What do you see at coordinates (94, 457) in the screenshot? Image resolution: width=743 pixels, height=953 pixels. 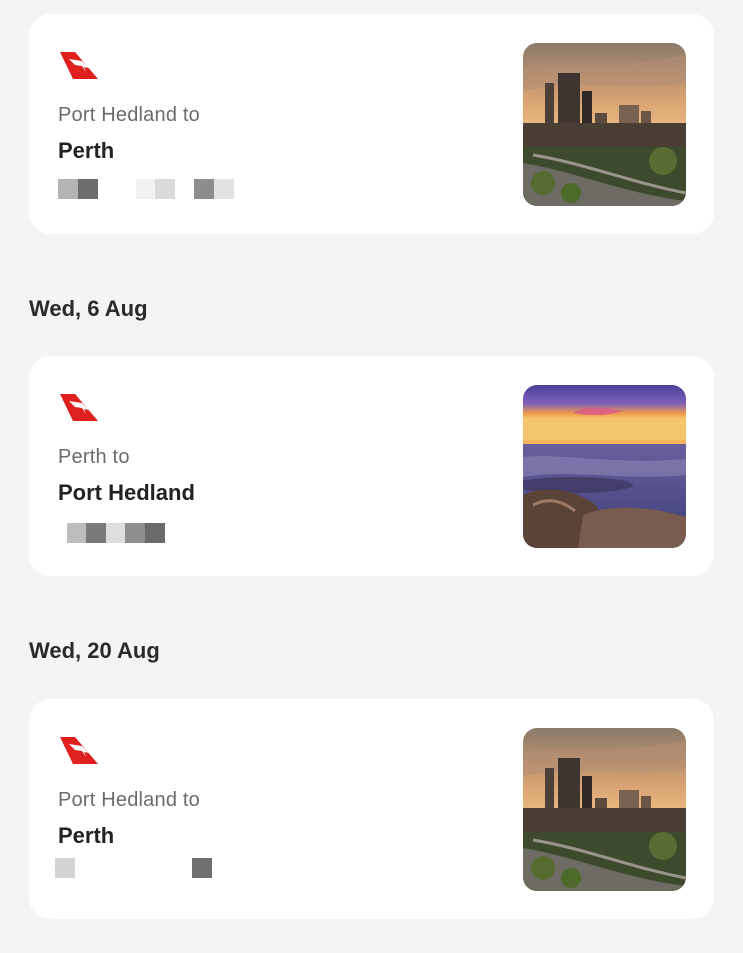 I see `trip-origin-label: Perth to` at bounding box center [94, 457].